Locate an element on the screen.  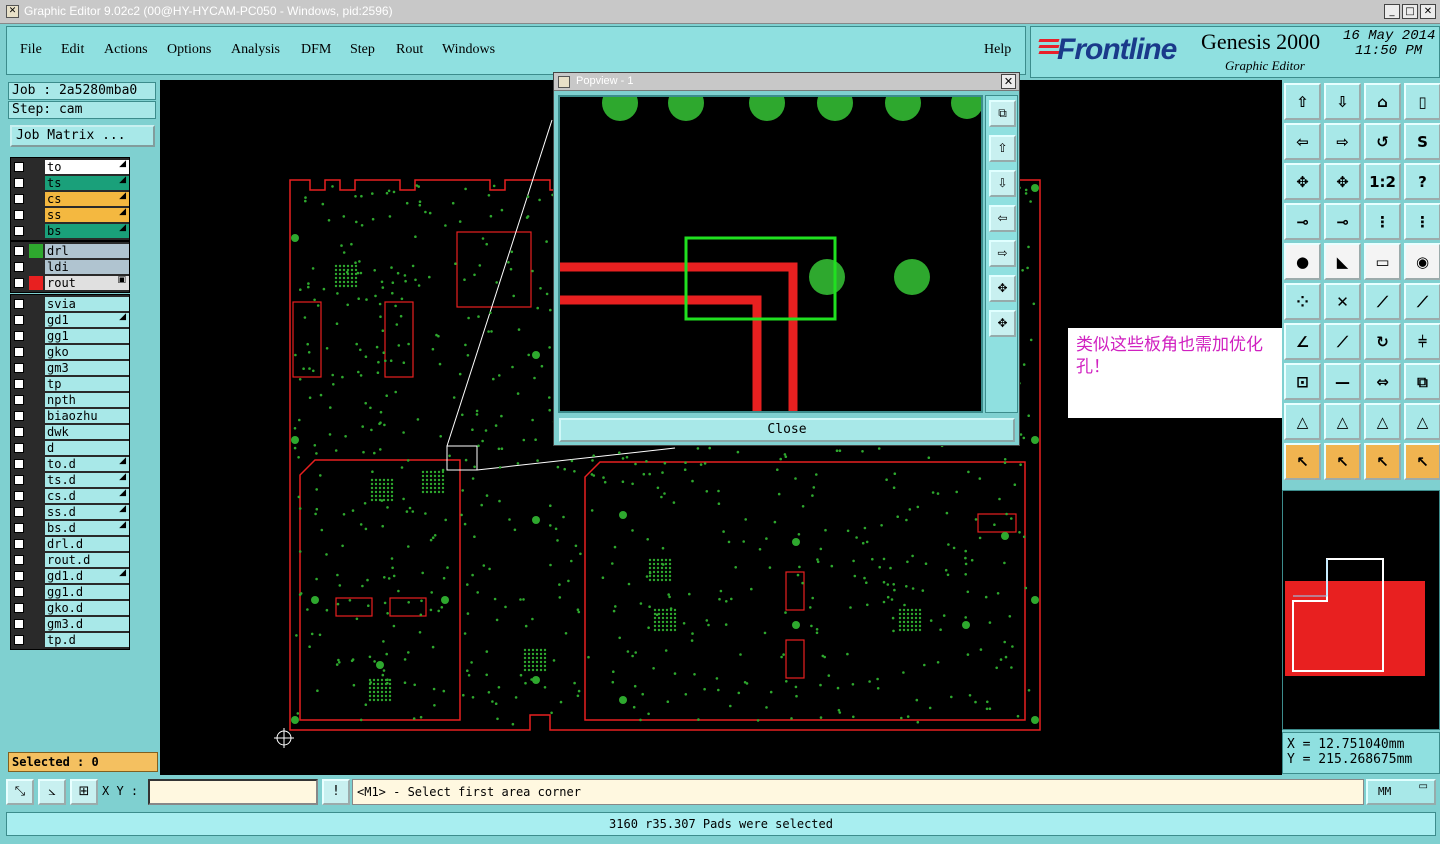
tool-stretch-icon: — is located at coordinates (1342, 381).